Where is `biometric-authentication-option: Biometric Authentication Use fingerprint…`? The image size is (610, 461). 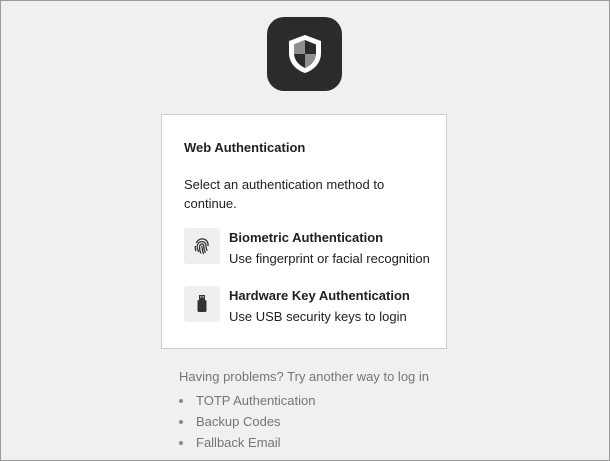 biometric-authentication-option: Biometric Authentication Use fingerprint… is located at coordinates (314, 250).